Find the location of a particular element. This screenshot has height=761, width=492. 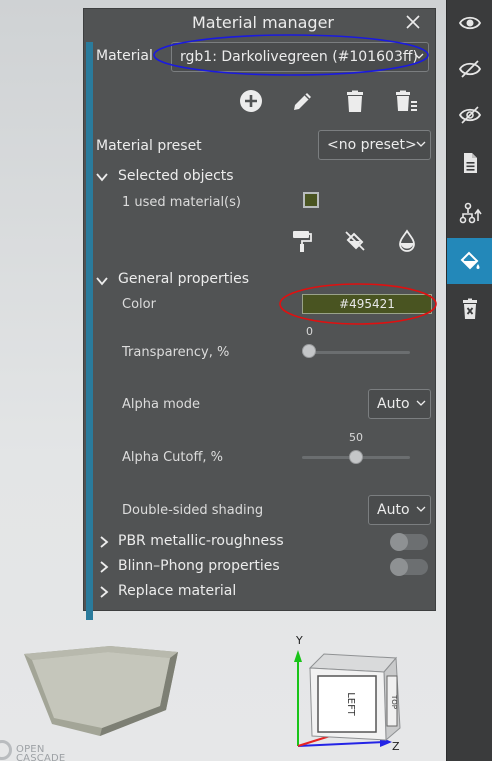

add-material-button is located at coordinates (251, 101).